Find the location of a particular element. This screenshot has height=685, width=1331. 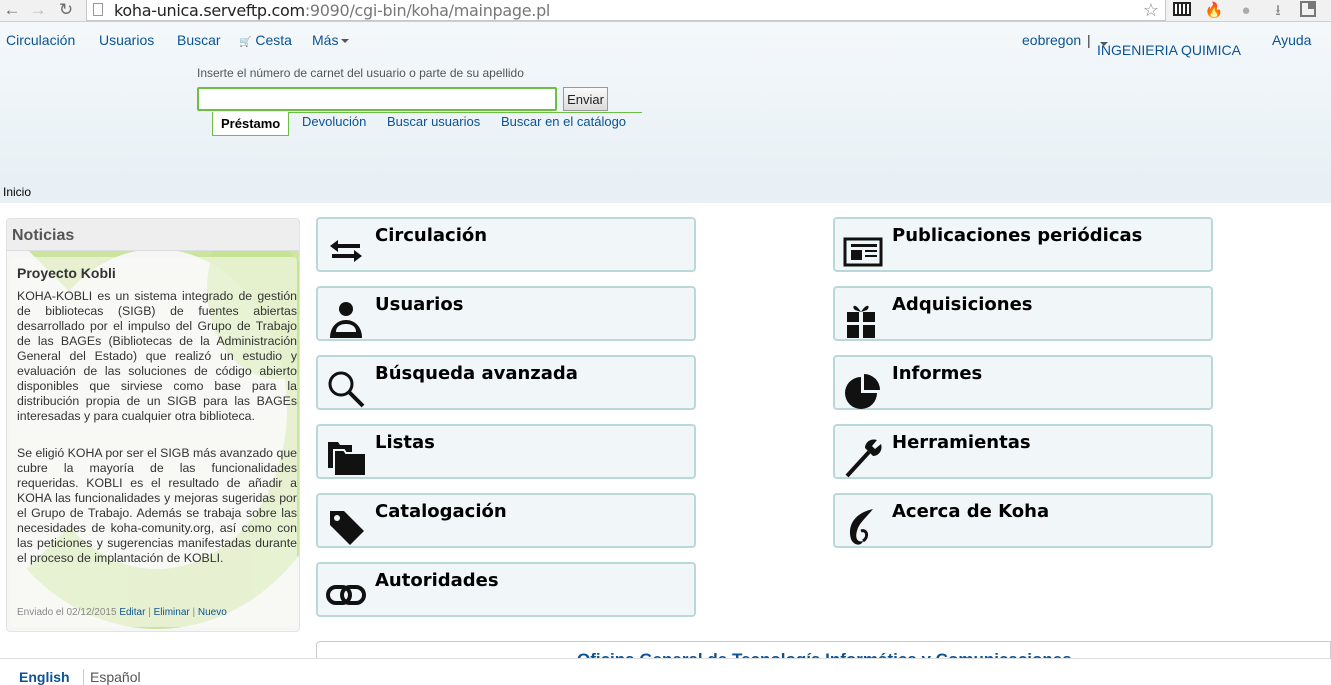

patron-search-input is located at coordinates (377, 99).